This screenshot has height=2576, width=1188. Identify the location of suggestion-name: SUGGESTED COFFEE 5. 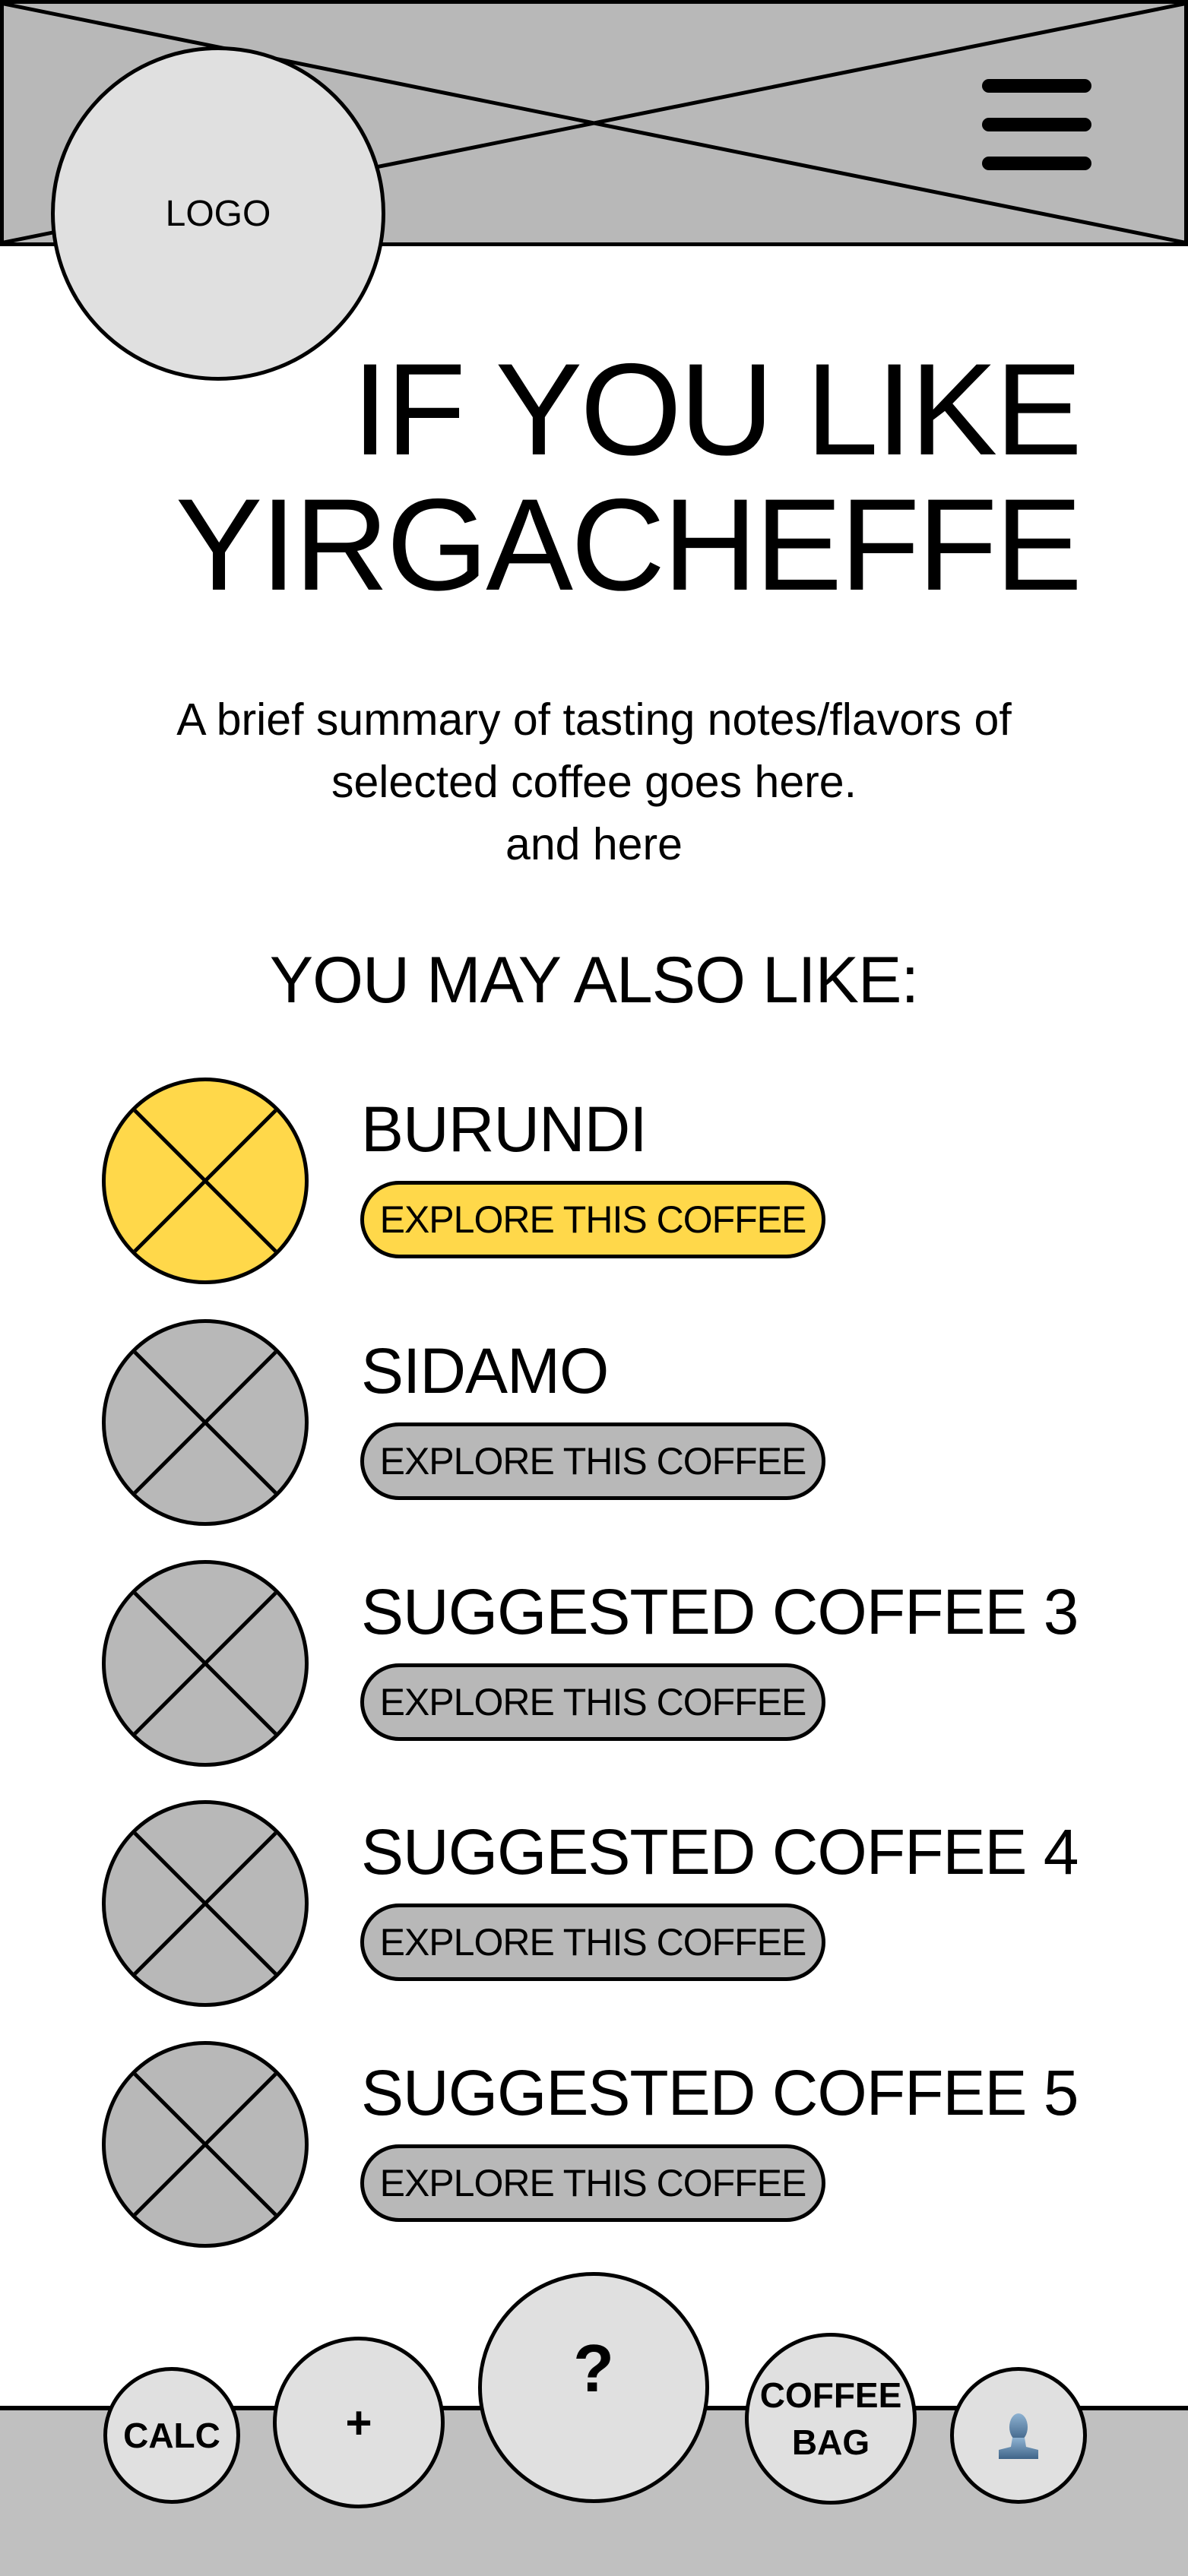
(720, 2092).